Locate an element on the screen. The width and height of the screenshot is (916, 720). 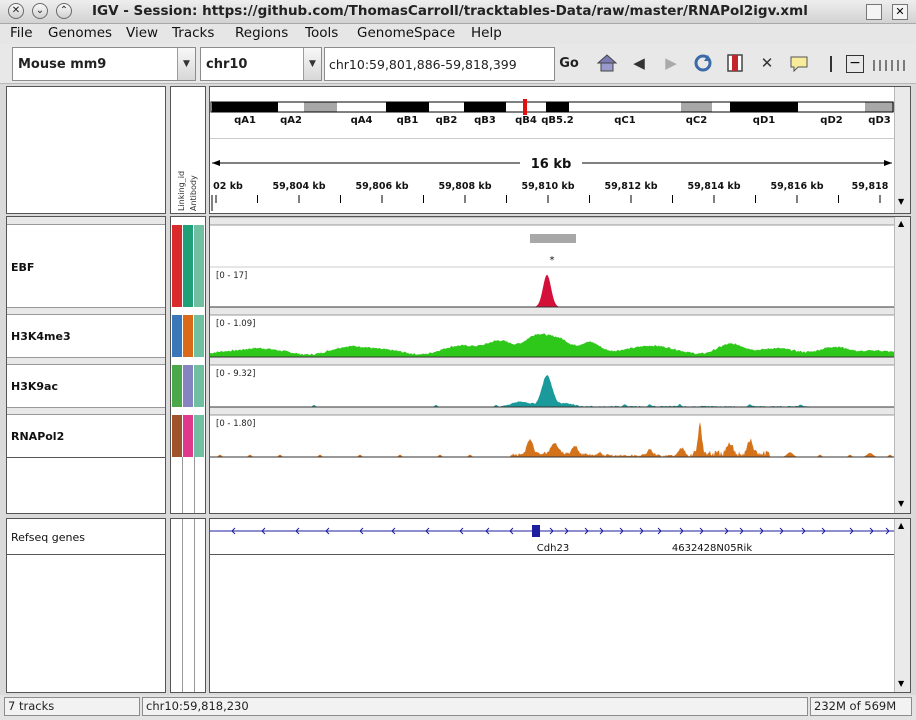
zoom-out-icon: − is located at coordinates (855, 64).